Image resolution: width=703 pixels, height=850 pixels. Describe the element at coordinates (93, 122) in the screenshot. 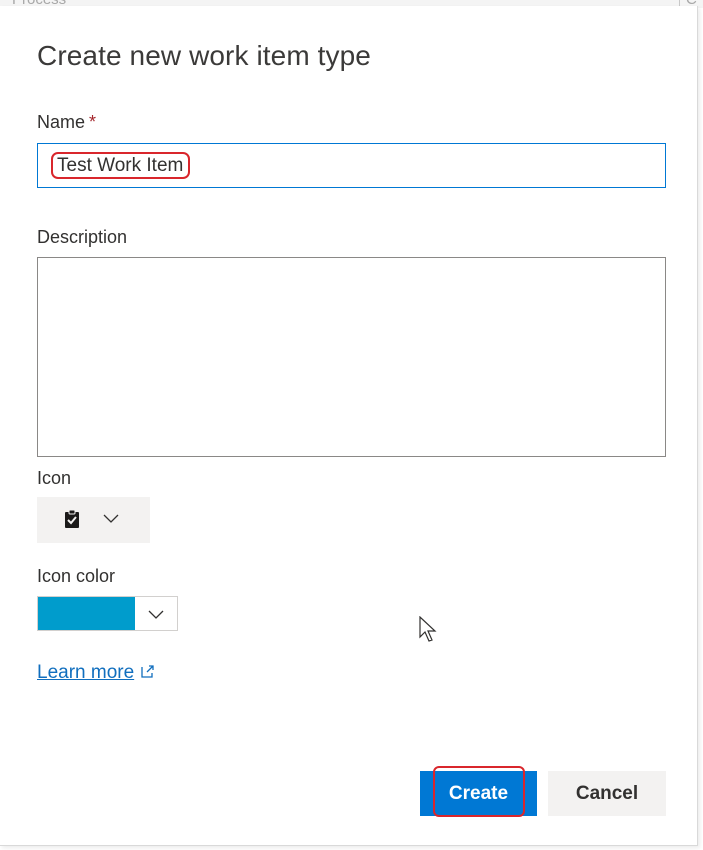

I see `required-indicator: *` at that location.